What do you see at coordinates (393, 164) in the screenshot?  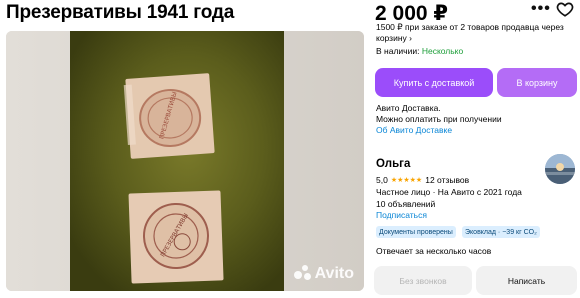 I see `seller-name: Ольга` at bounding box center [393, 164].